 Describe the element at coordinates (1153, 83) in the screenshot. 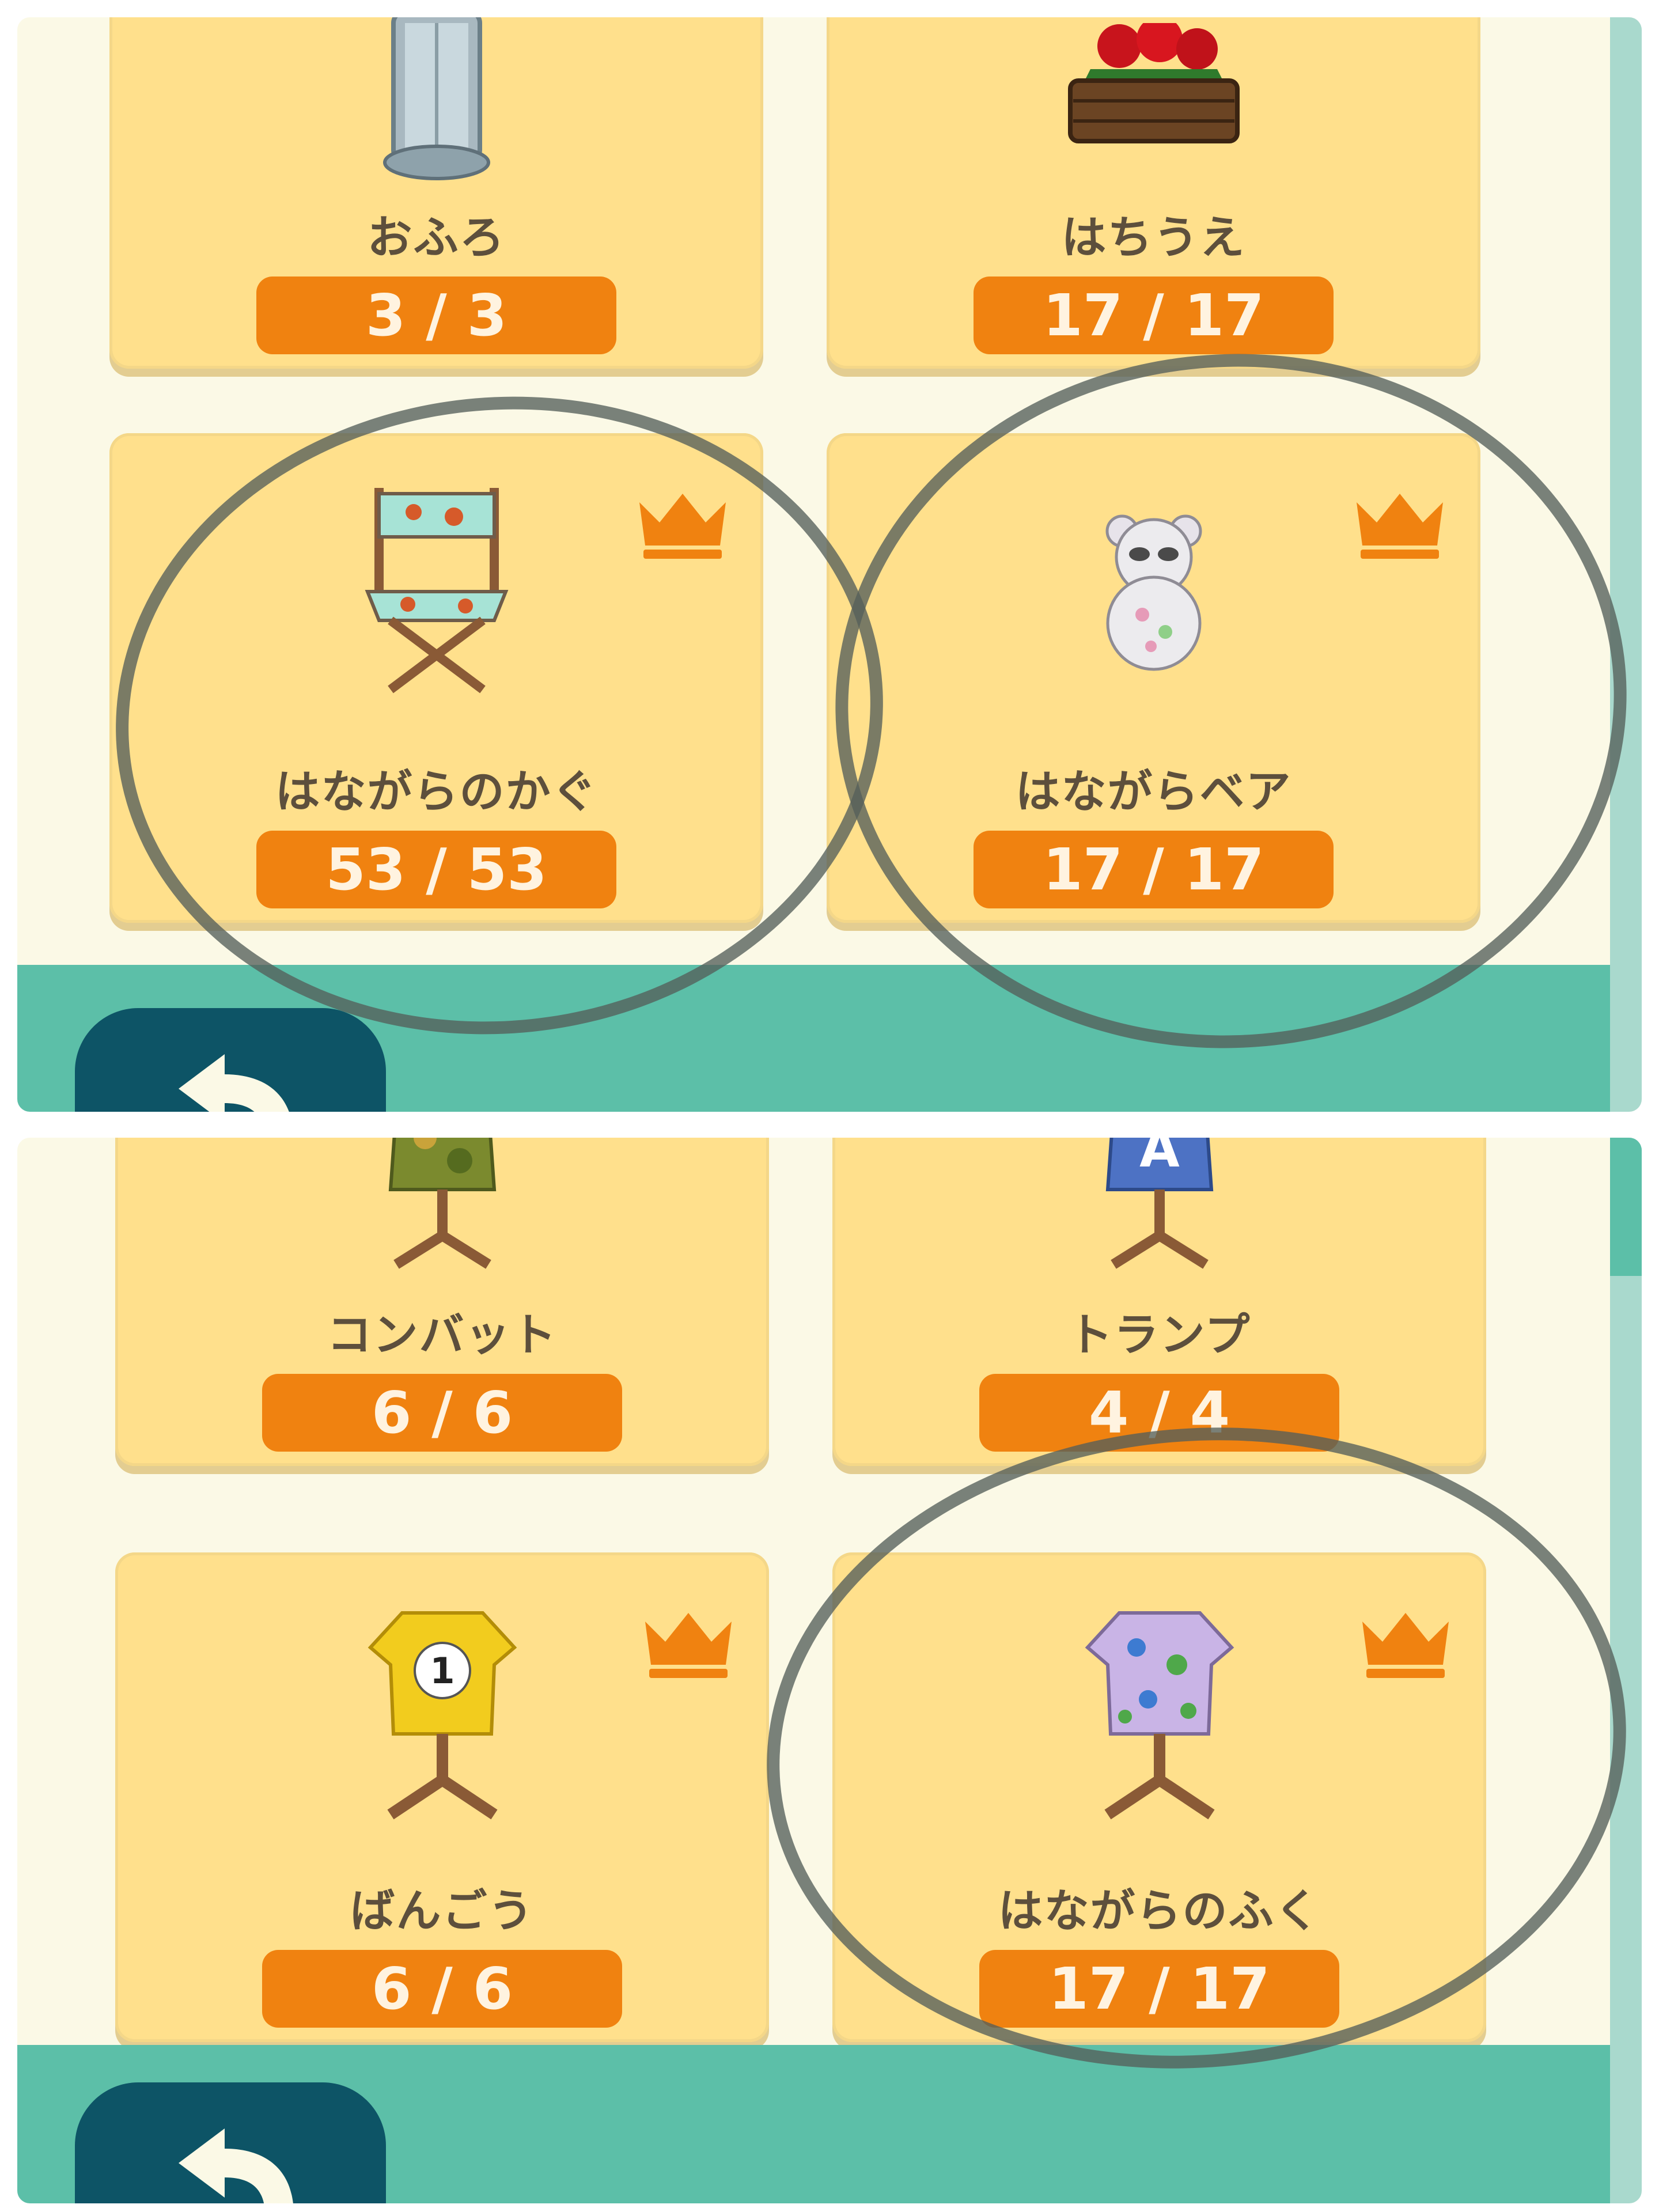

I see `flower-planter-icon` at that location.